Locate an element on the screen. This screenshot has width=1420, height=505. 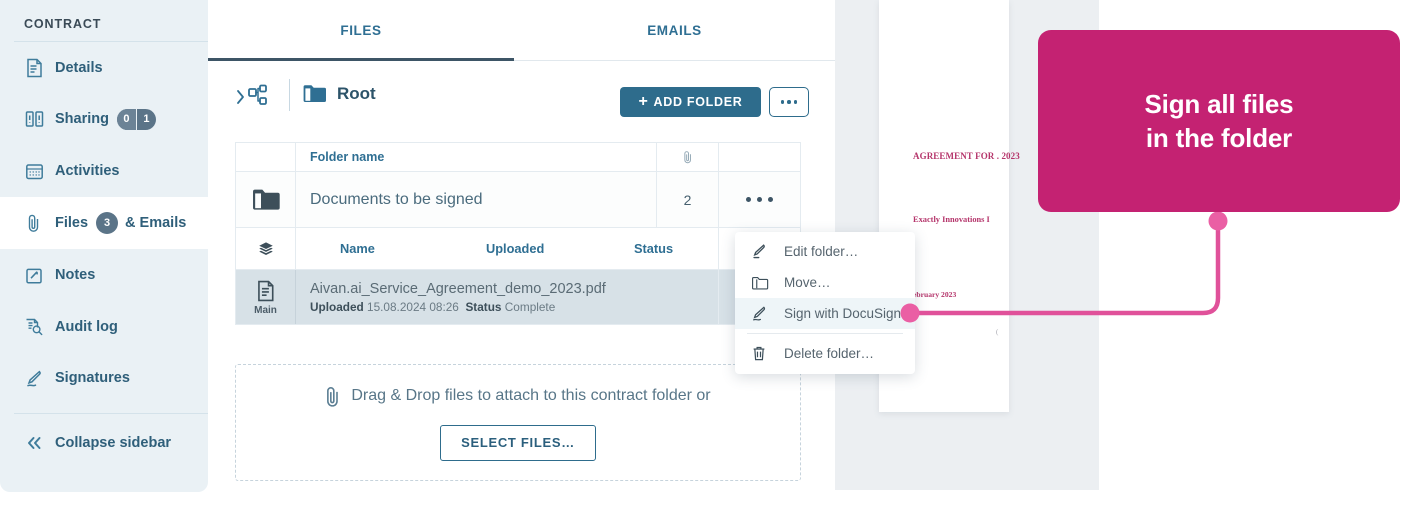
sidebar-item-label: Files is located at coordinates (72, 223).